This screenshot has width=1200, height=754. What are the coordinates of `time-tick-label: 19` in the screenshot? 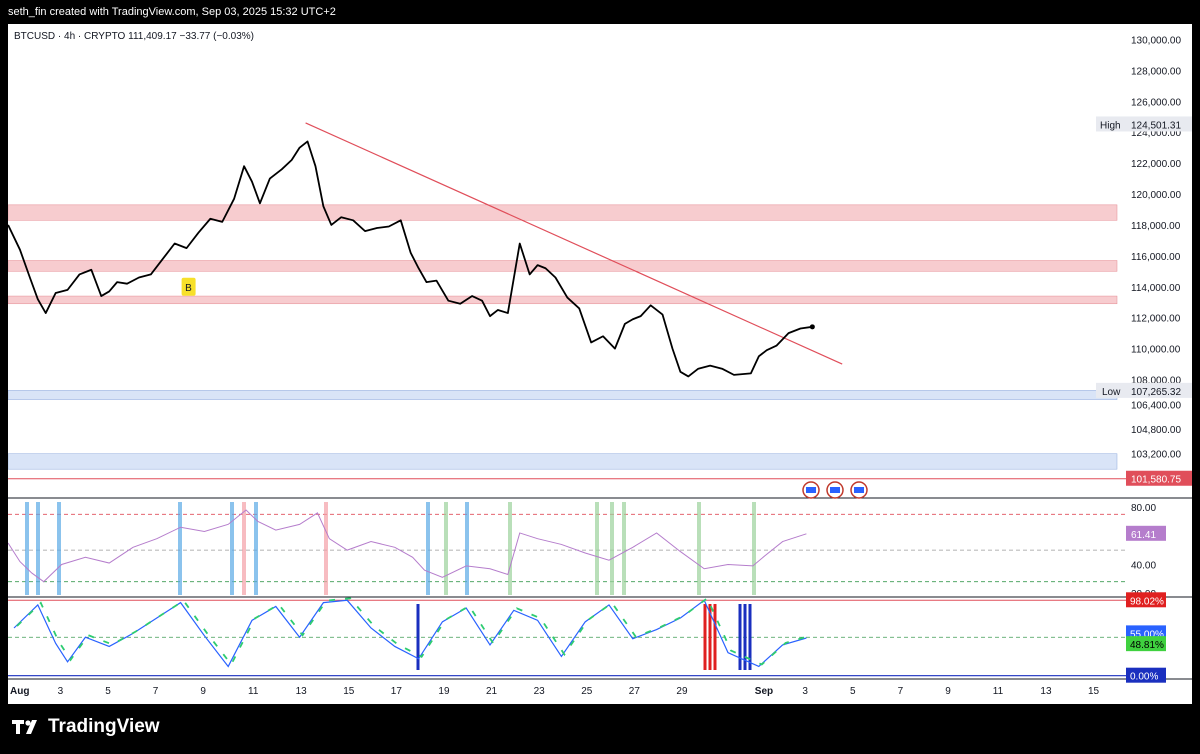 It's located at (444, 691).